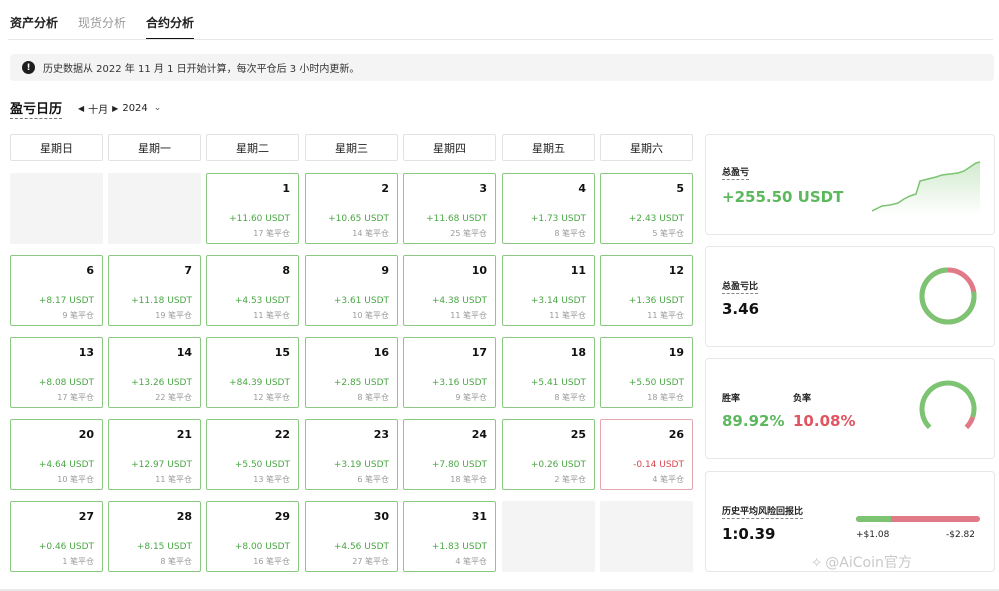  I want to click on chevron-down-icon: ⌄, so click(158, 108).